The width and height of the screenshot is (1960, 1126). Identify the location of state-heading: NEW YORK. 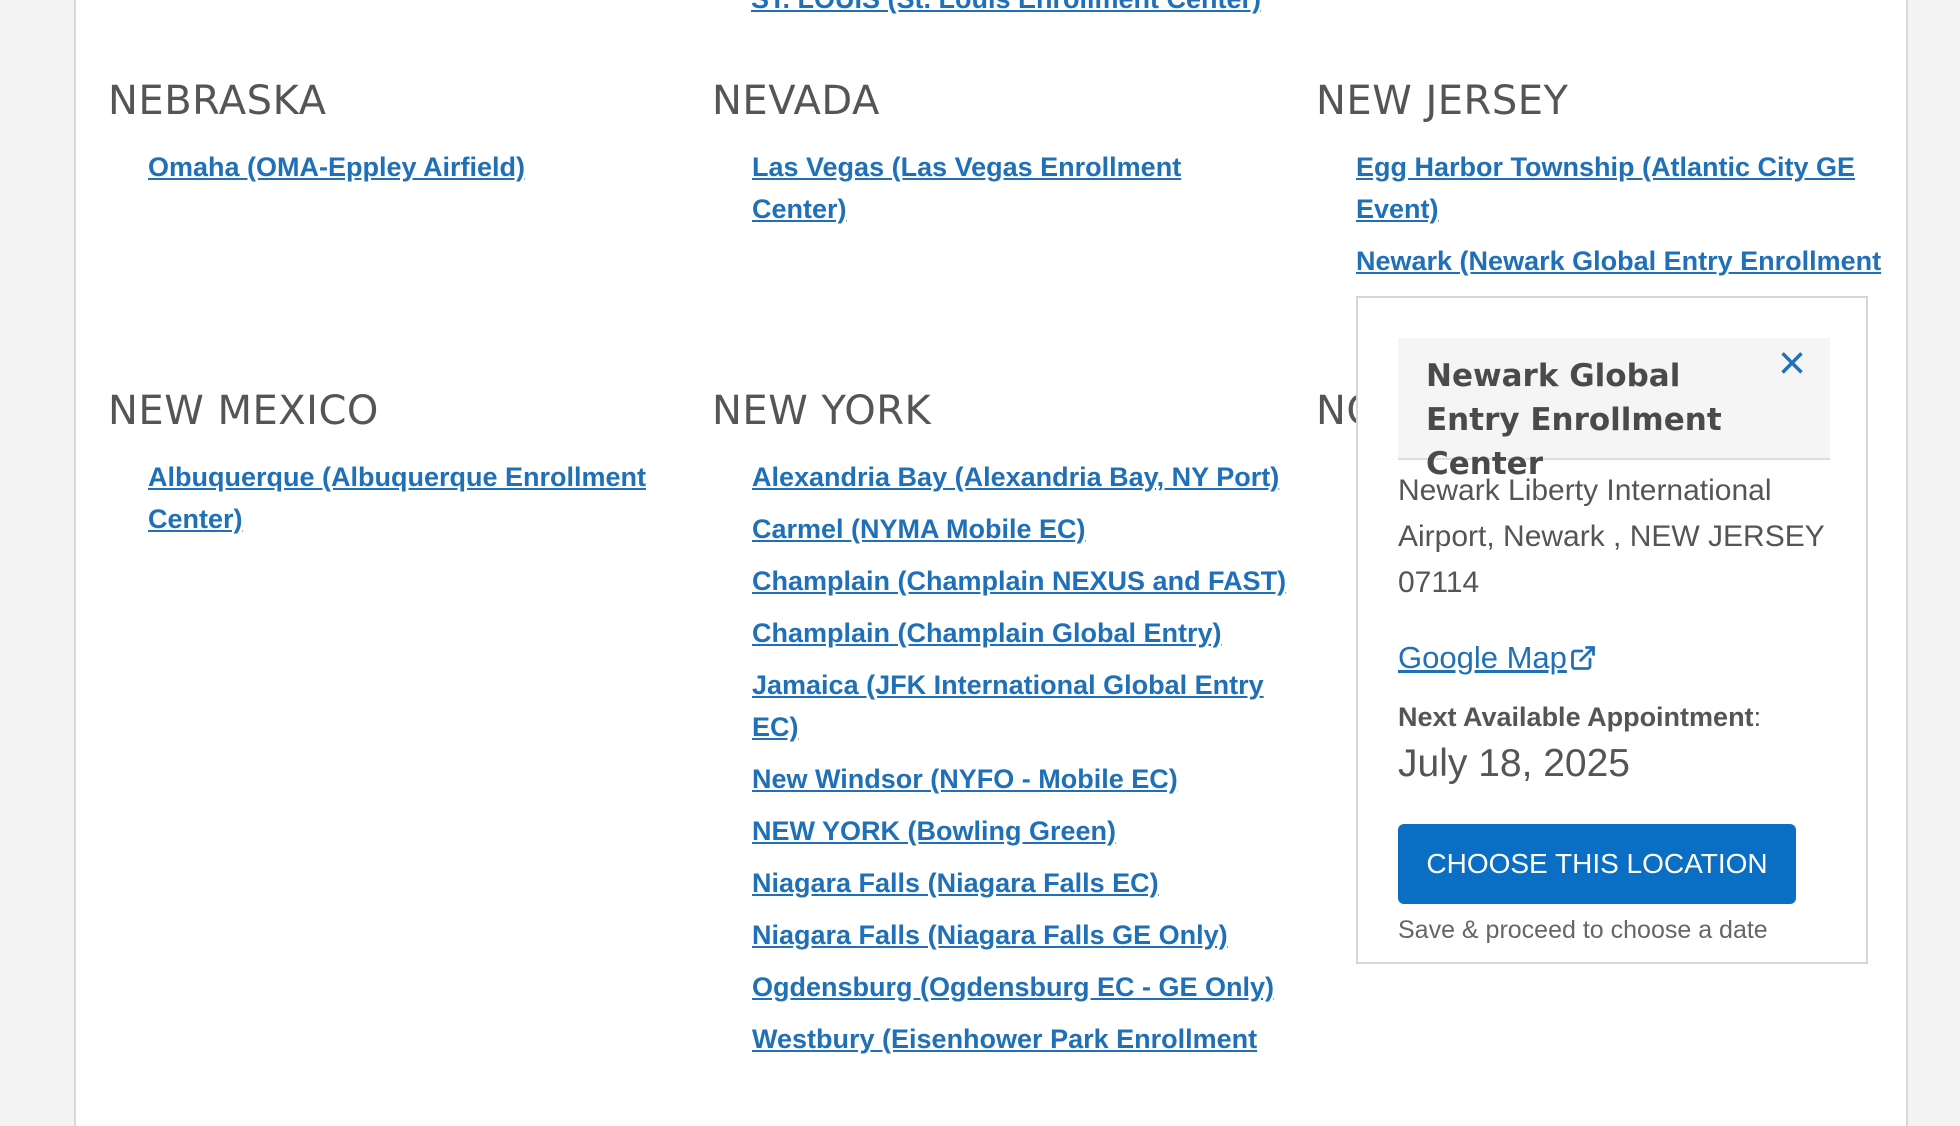
(822, 411).